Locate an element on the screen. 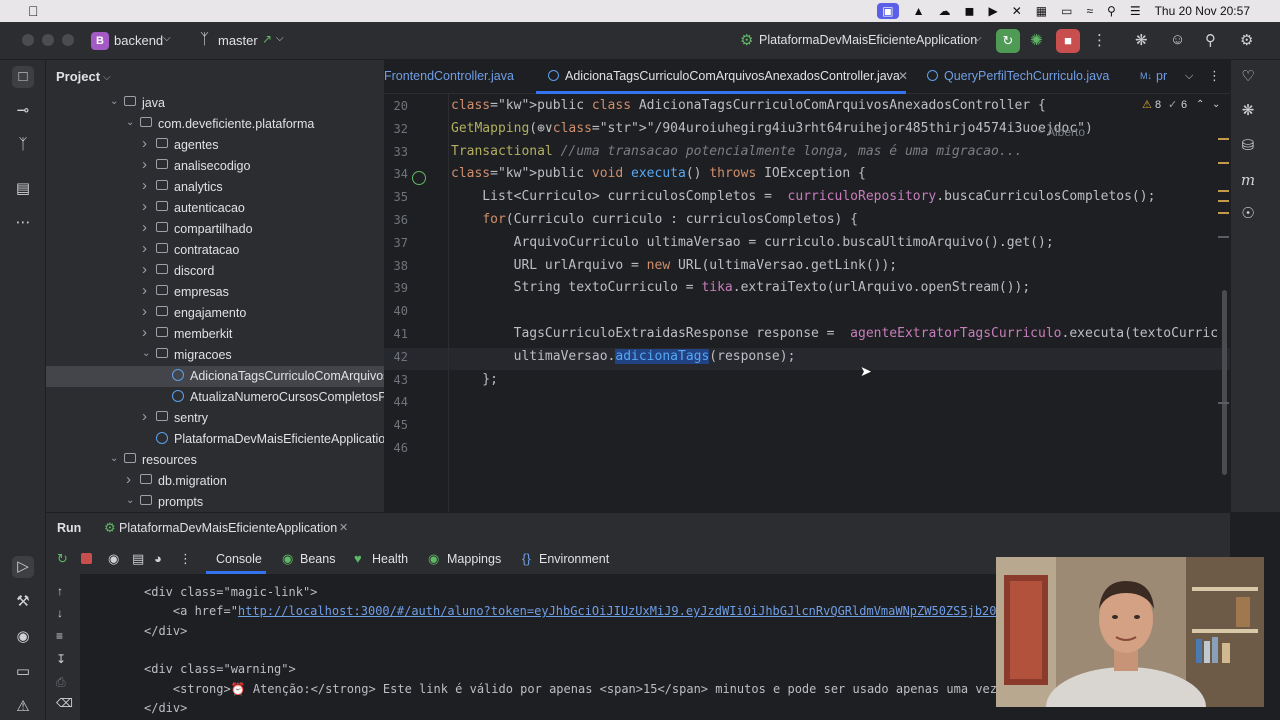 This screenshot has height=720, width=1280. tab-mappings: Mappings is located at coordinates (474, 559).